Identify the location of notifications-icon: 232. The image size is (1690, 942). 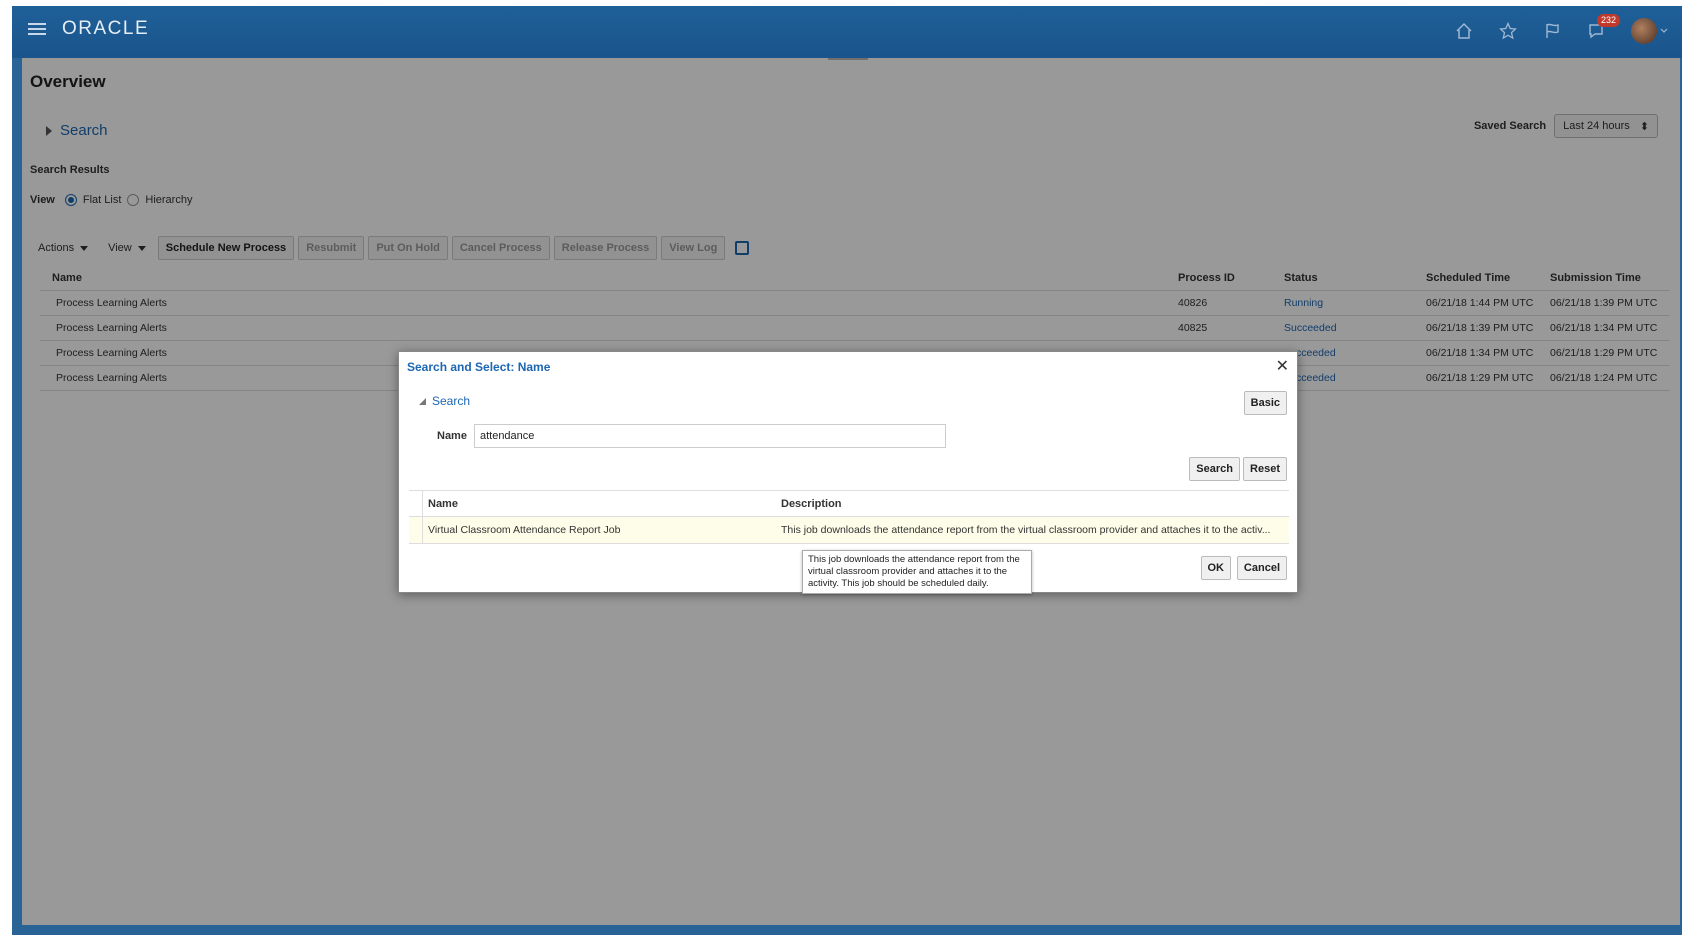
(1604, 27).